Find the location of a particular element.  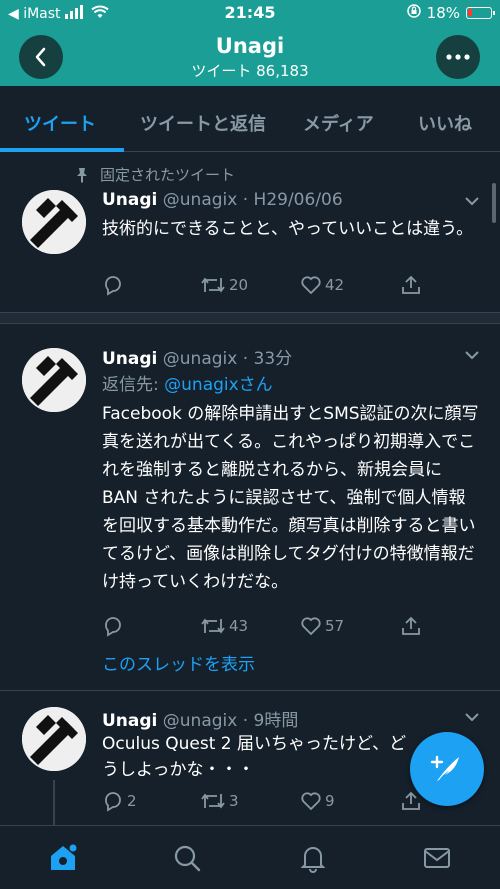

reply-to-line: 返信先: @unagixさん is located at coordinates (187, 382).